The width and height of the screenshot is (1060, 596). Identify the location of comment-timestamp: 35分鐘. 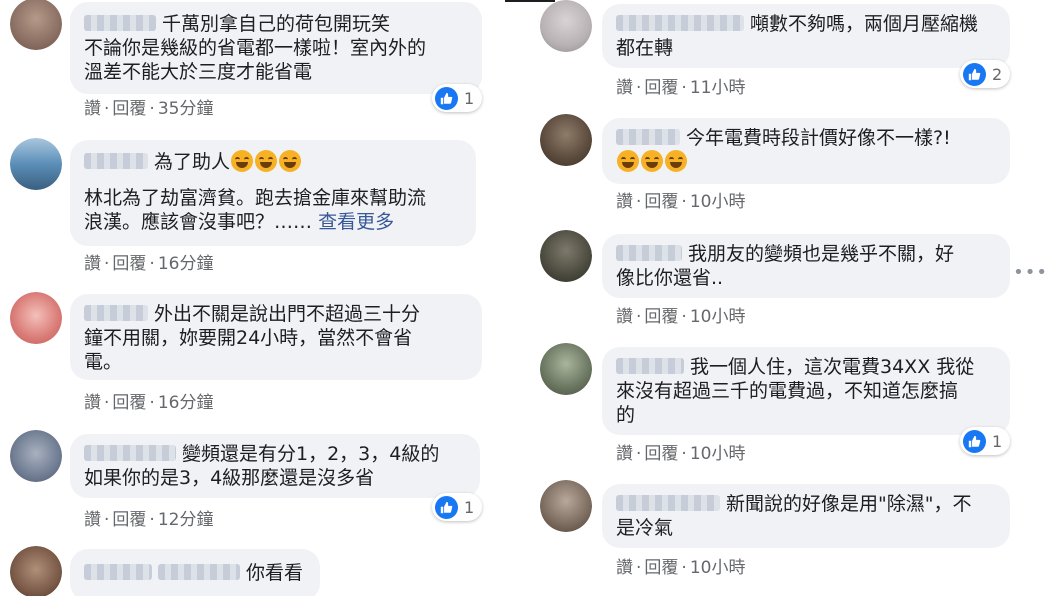
(186, 109).